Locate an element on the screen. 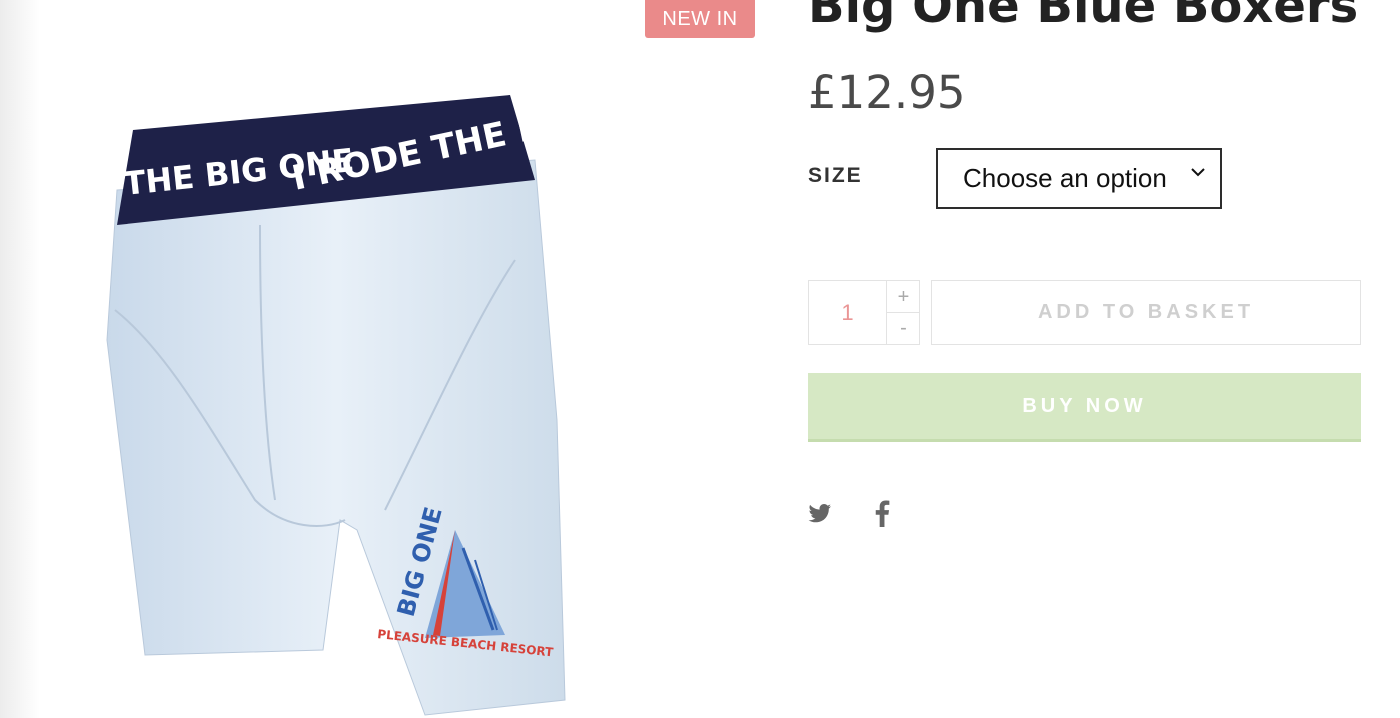  quantity-decrease-button: - is located at coordinates (903, 328).